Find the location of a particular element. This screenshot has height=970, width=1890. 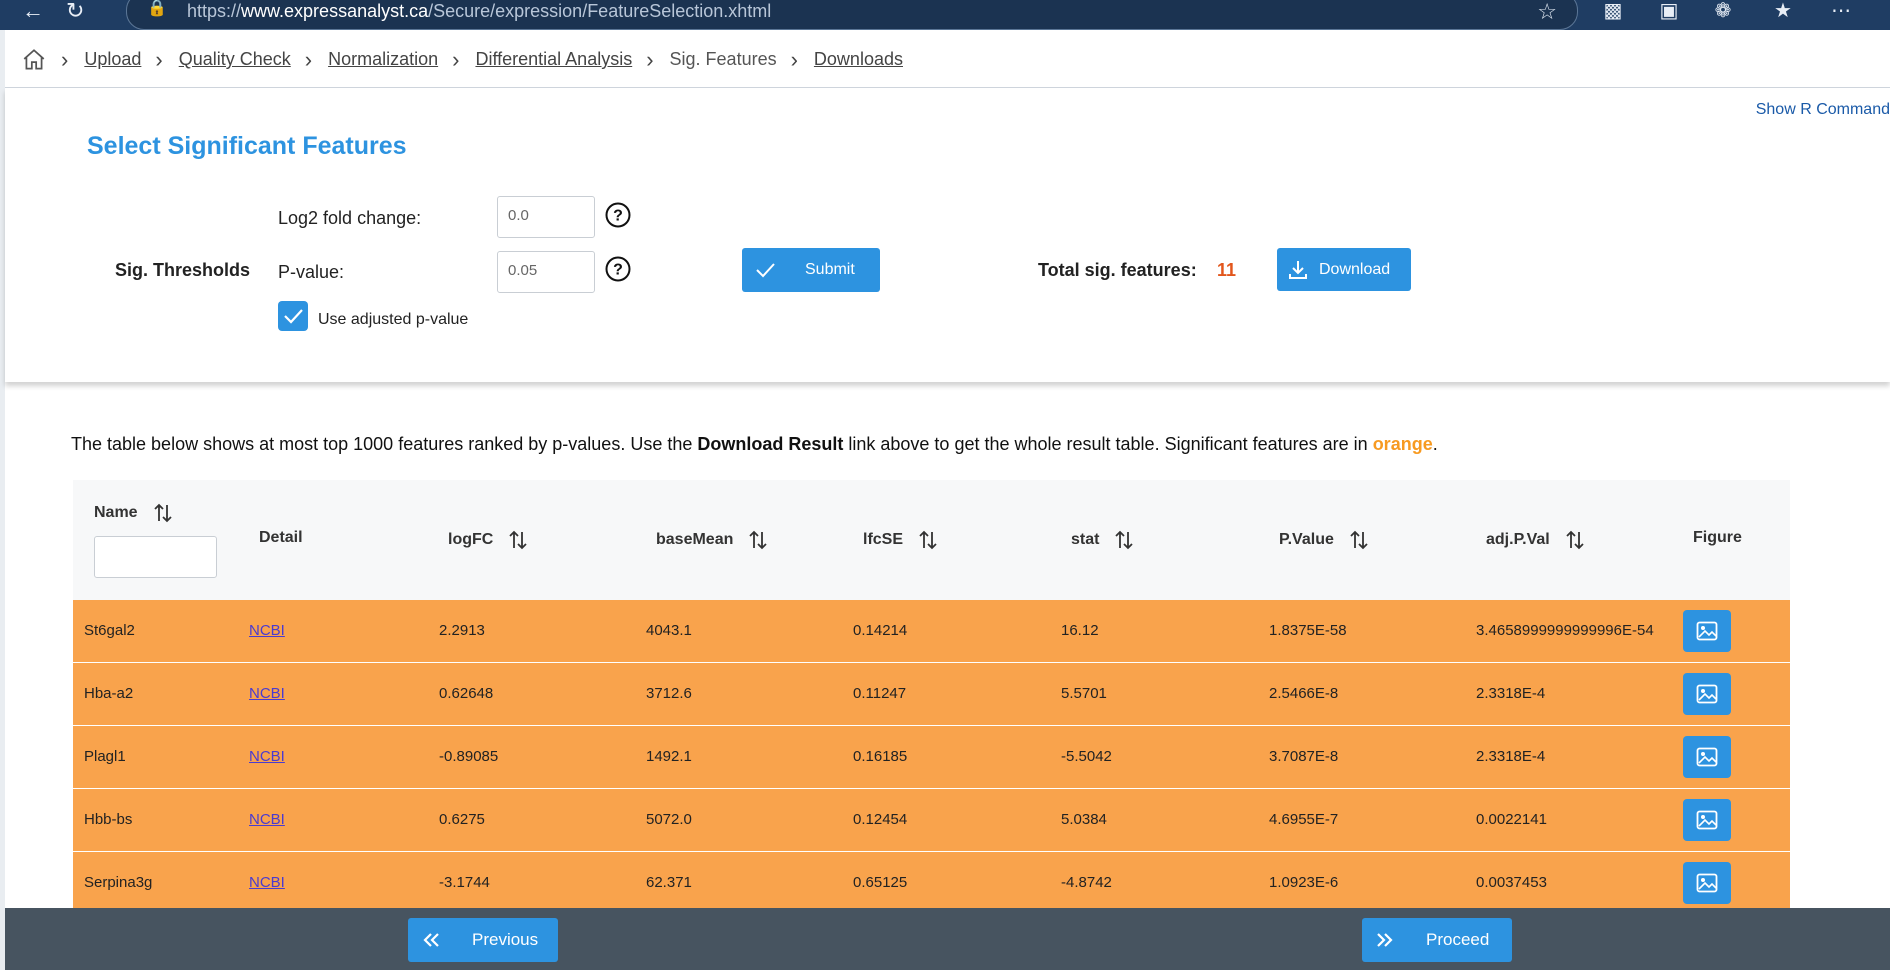

breadcrumb-normalization: Normalization is located at coordinates (383, 59).